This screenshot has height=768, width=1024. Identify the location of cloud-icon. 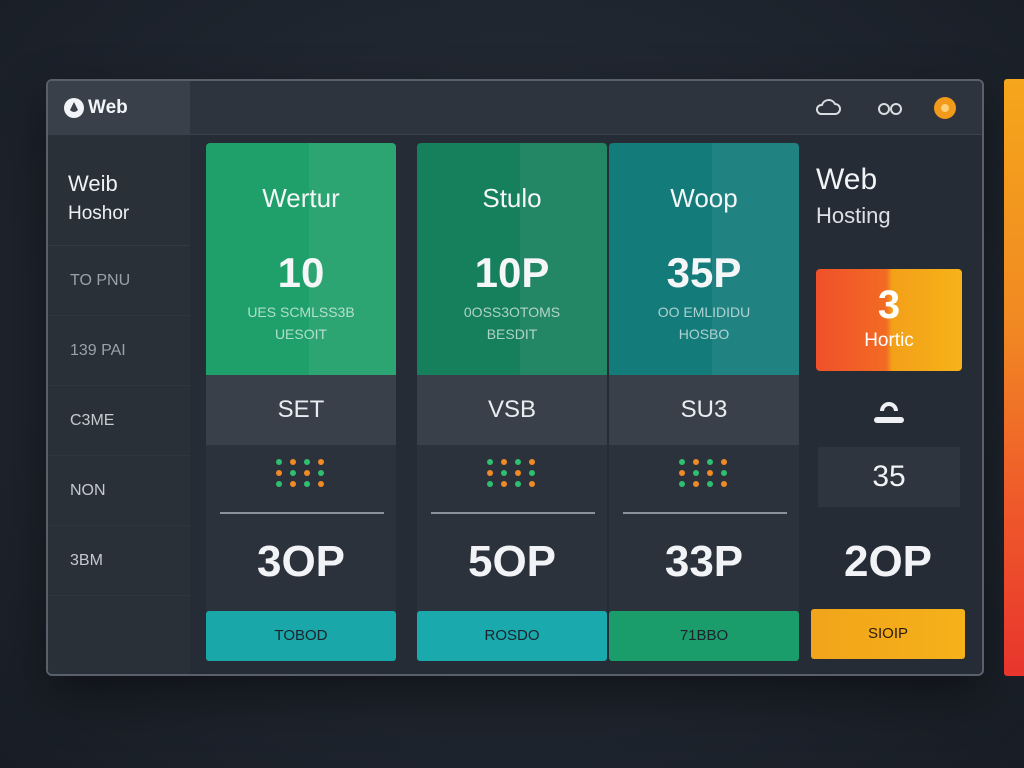
(828, 108).